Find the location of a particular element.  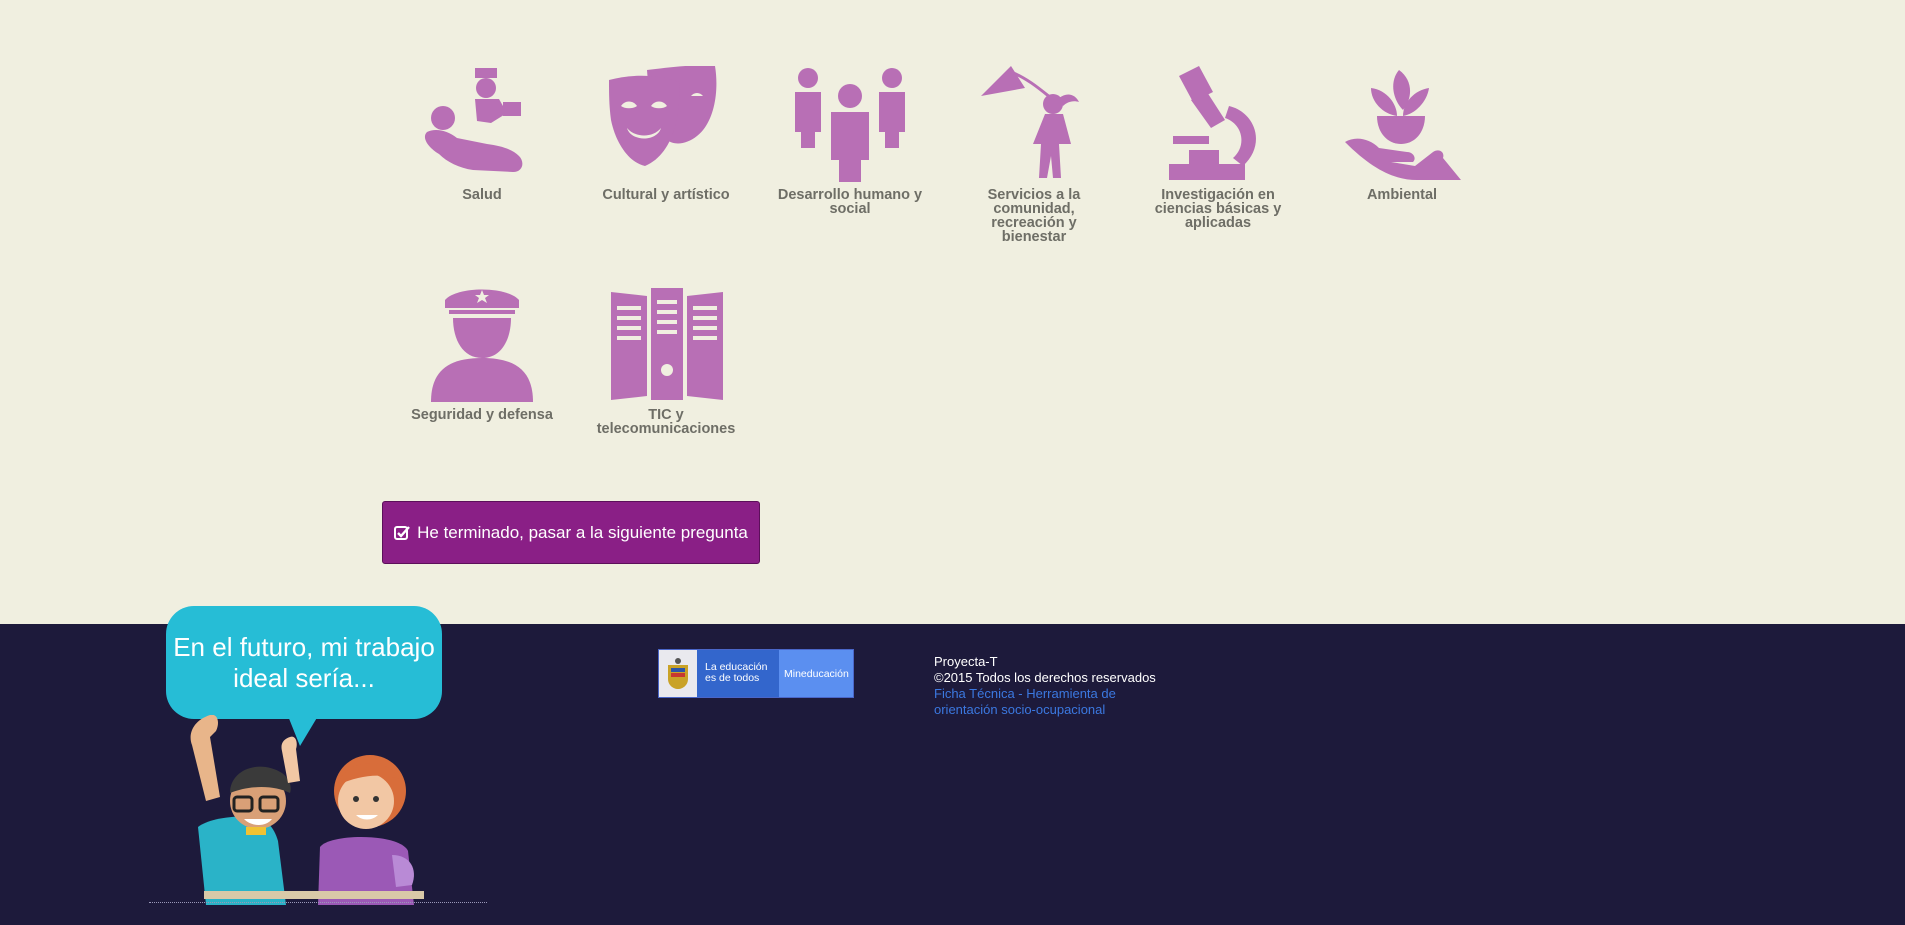

area-label: Seguridad y defensa is located at coordinates (482, 415).